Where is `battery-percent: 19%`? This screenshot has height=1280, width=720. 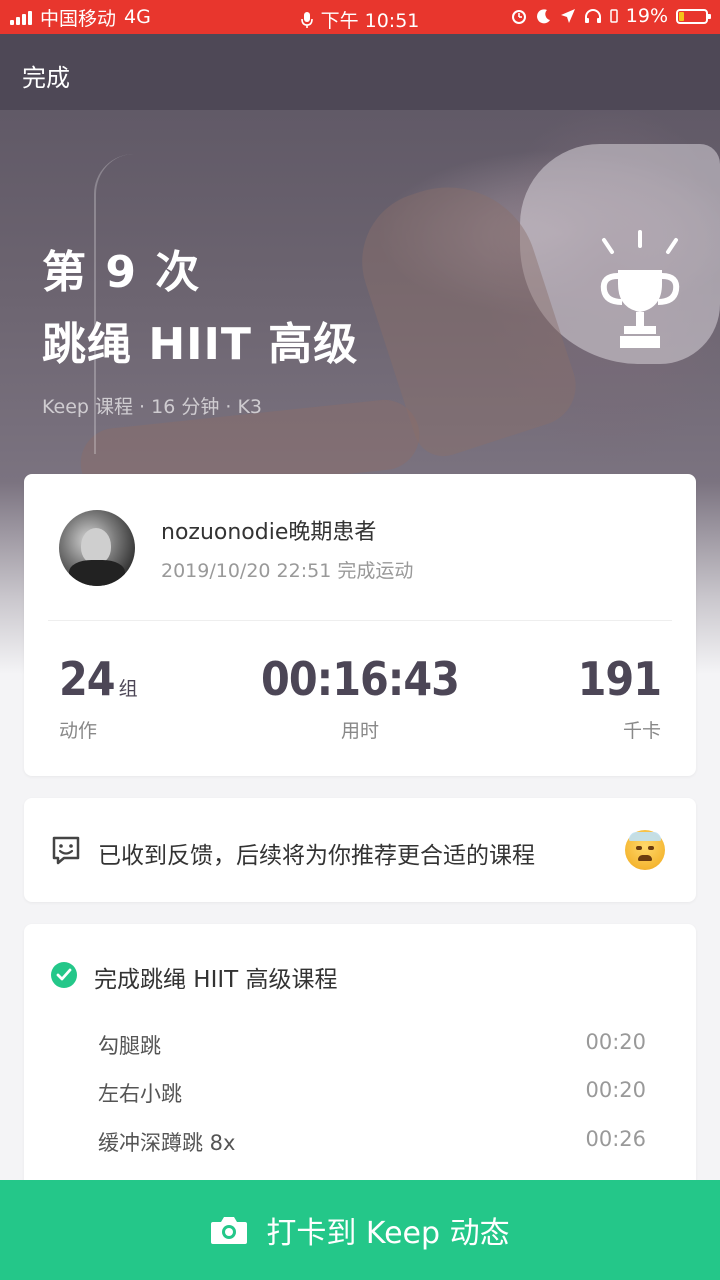 battery-percent: 19% is located at coordinates (646, 16).